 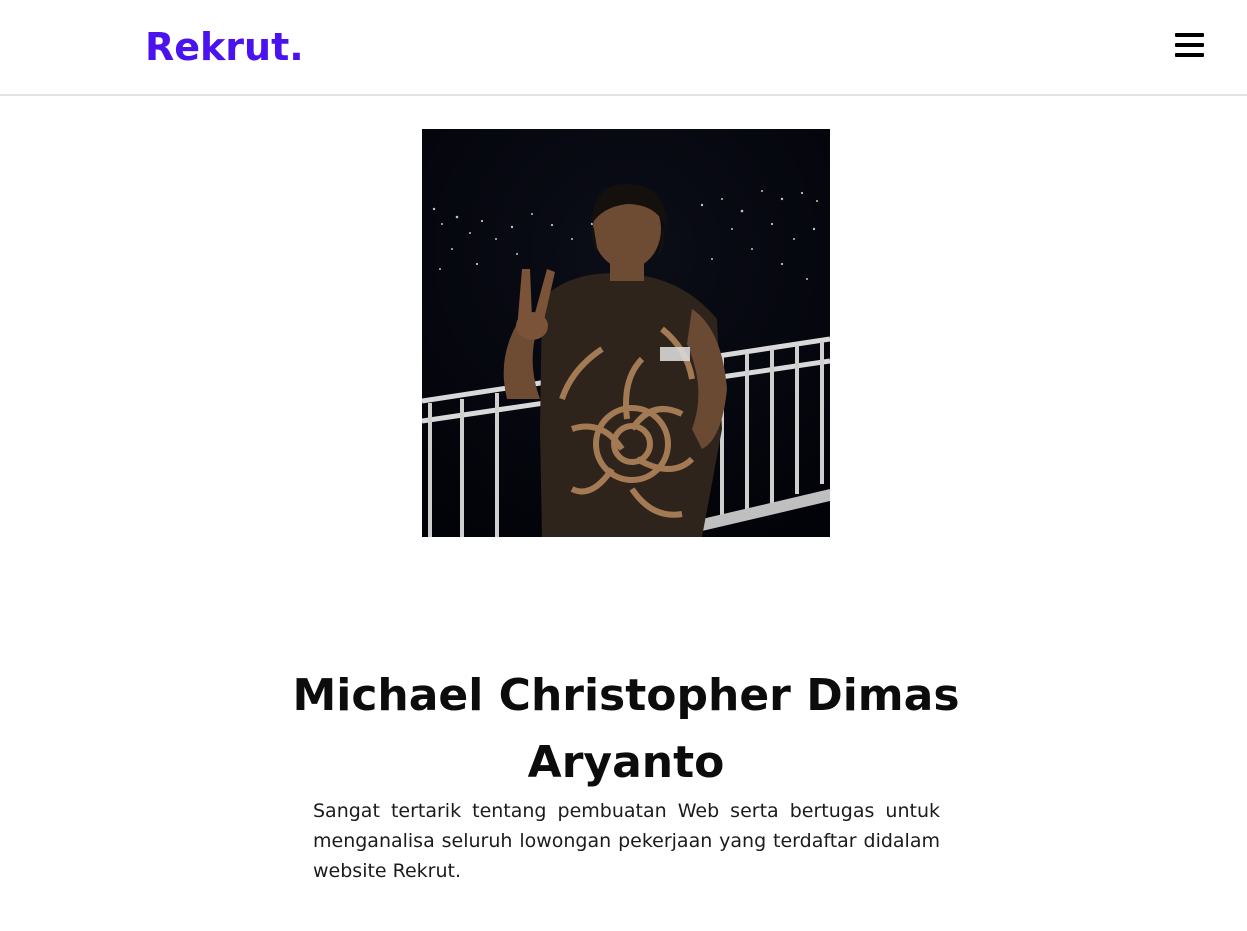 What do you see at coordinates (626, 729) in the screenshot?
I see `profile-name: Michael Christopher Dimas Aryanto` at bounding box center [626, 729].